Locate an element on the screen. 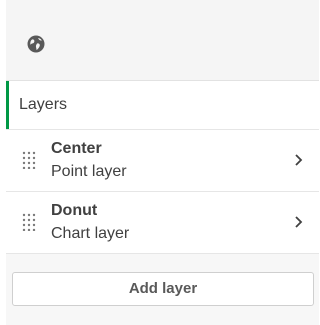 This screenshot has width=320, height=325. add-layer-button: Add layer is located at coordinates (163, 289).